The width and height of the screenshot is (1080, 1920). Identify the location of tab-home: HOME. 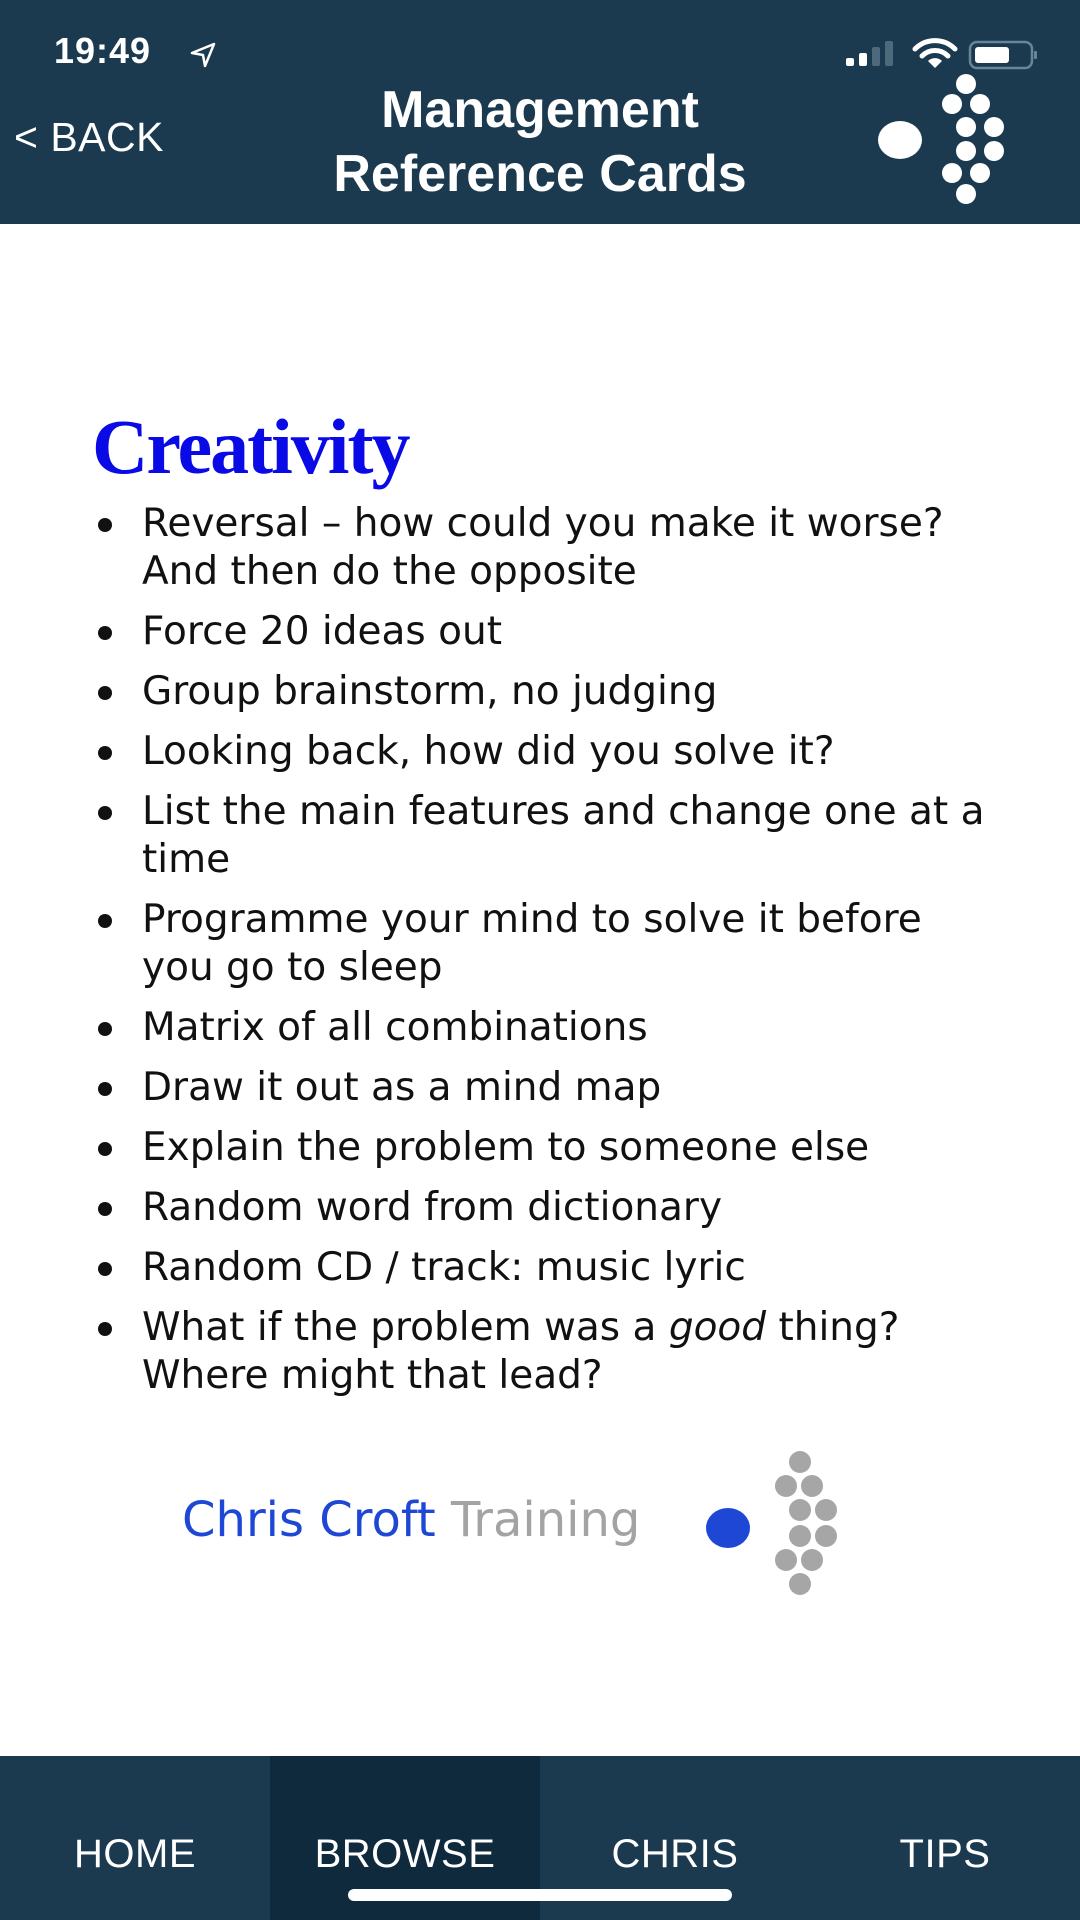
(135, 1838).